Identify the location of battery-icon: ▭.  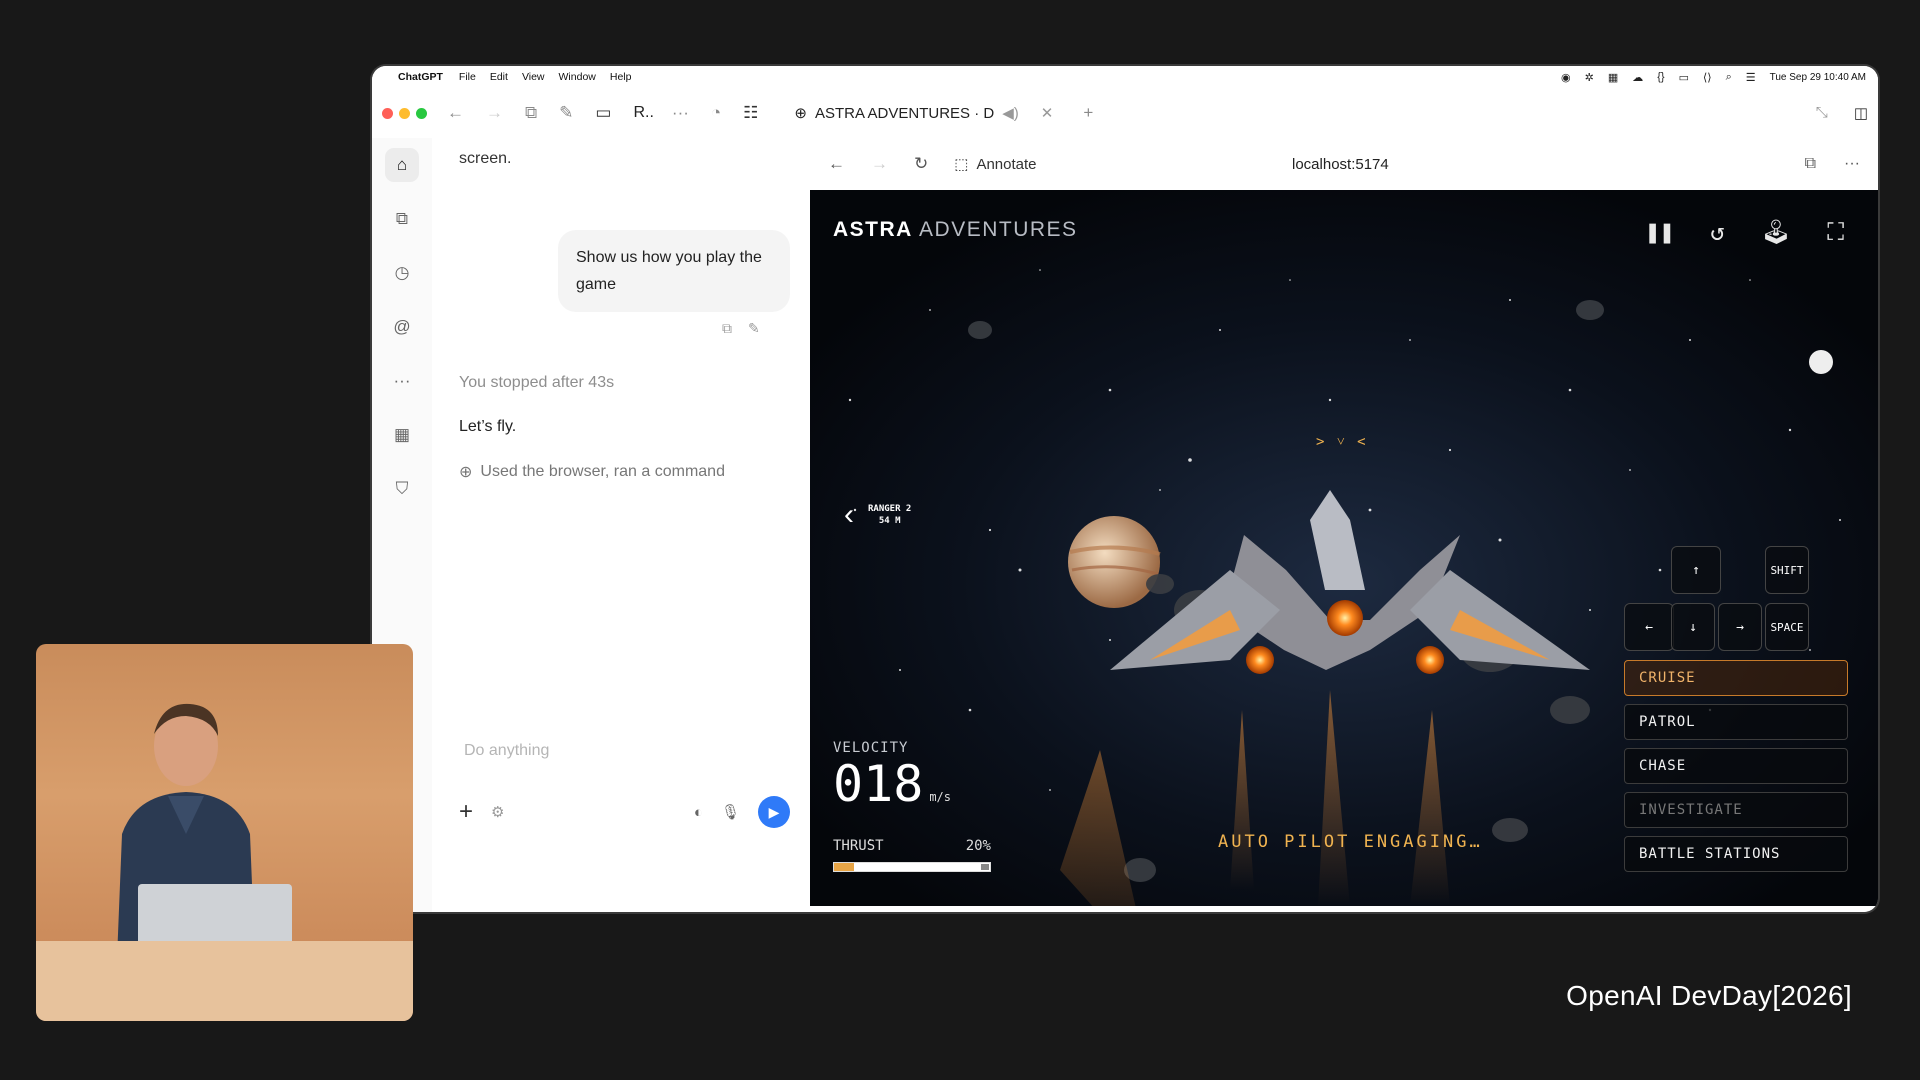
(1684, 77).